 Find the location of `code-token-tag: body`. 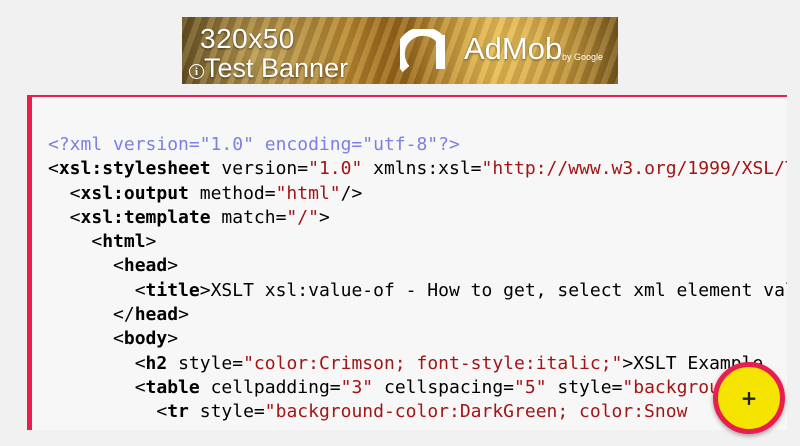

code-token-tag: body is located at coordinates (145, 339).